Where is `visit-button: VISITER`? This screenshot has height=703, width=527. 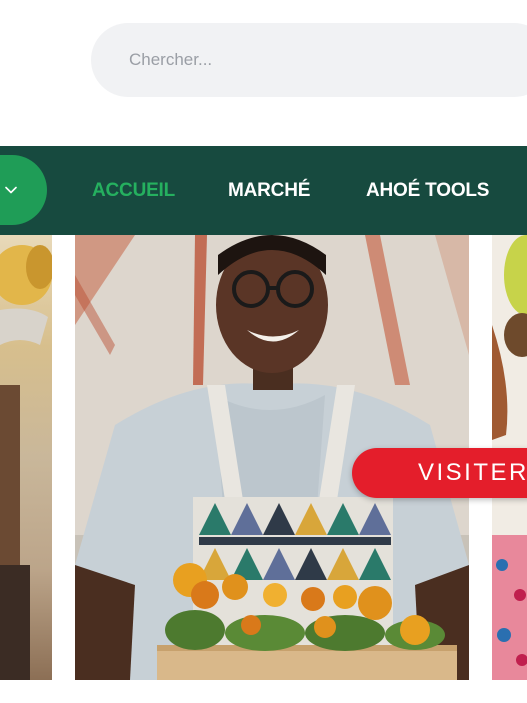 visit-button: VISITER is located at coordinates (439, 473).